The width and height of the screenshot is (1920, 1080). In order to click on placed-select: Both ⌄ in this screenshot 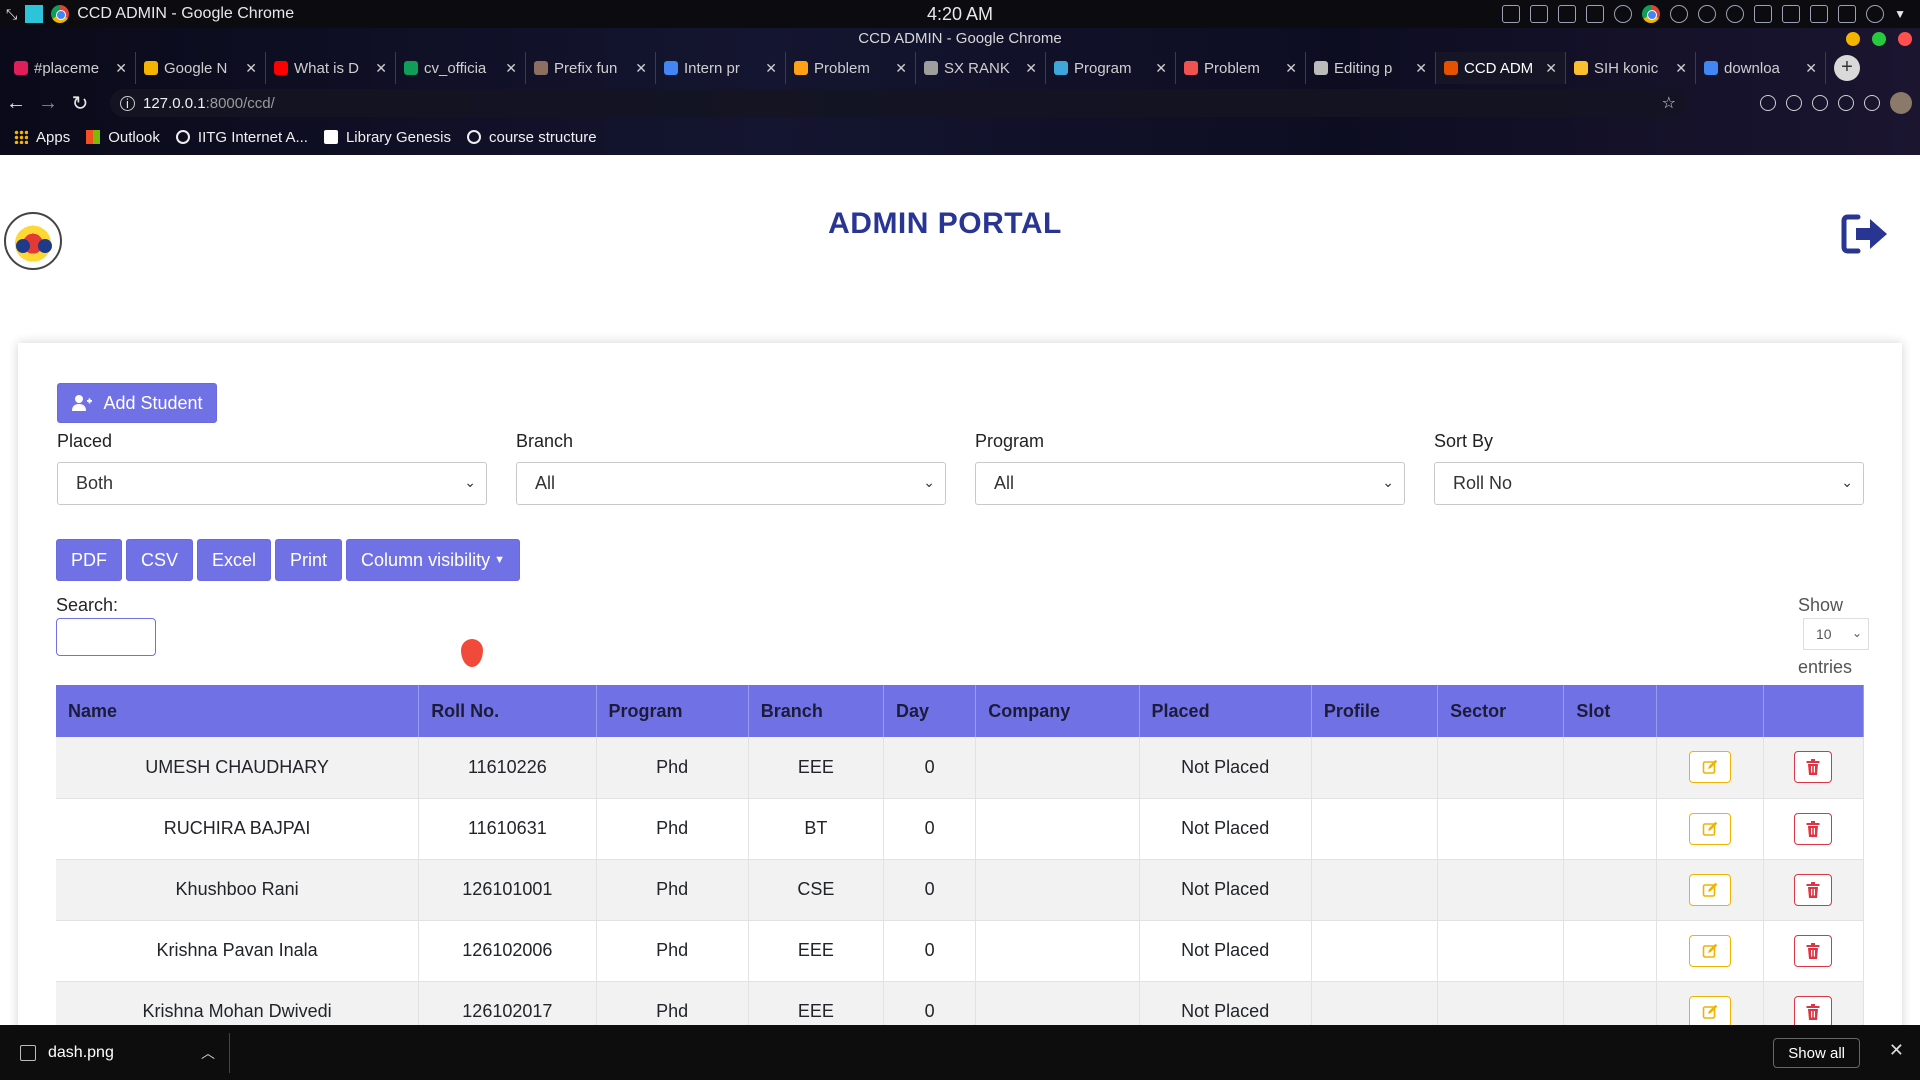, I will do `click(272, 483)`.